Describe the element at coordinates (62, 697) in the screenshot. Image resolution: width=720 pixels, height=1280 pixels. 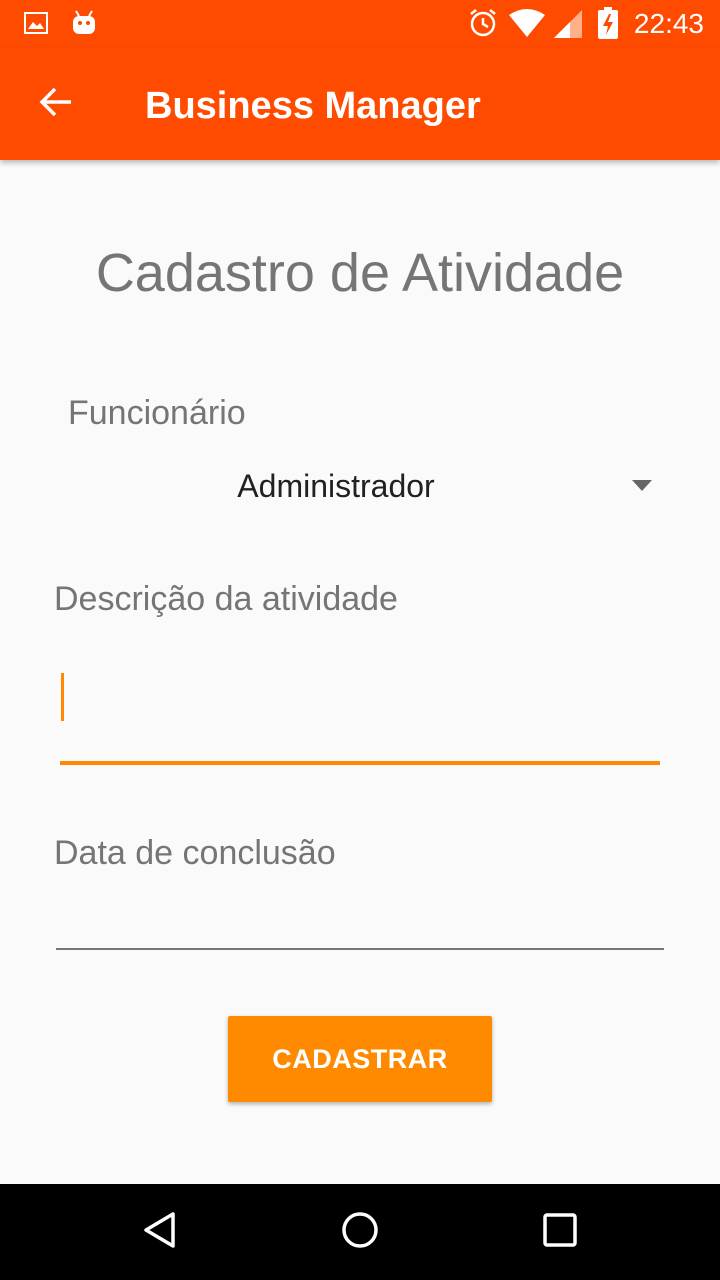
I see `text-cursor` at that location.